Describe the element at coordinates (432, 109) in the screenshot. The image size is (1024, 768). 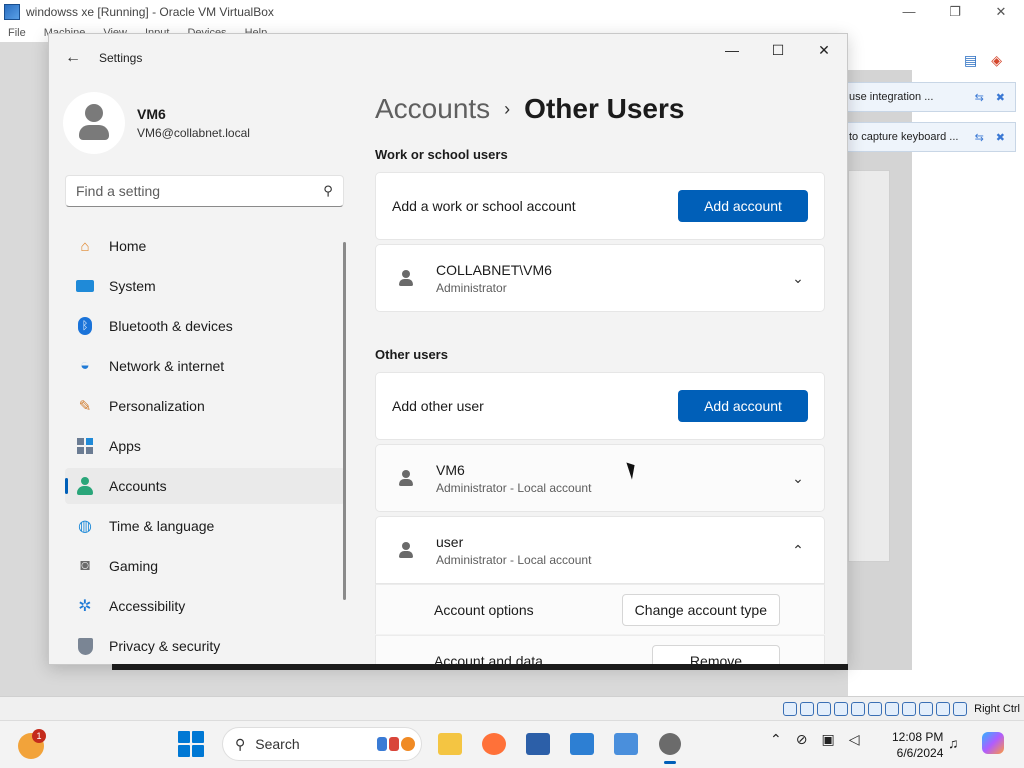
I see `breadcrumb-parent: Accounts` at that location.